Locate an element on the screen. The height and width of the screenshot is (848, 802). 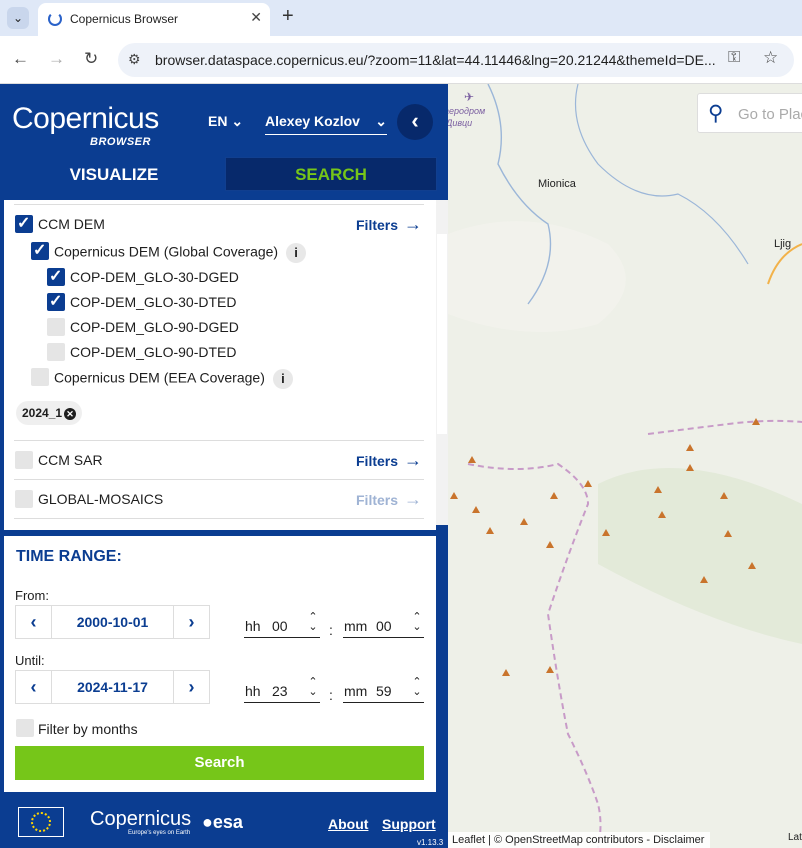
collapse-sidebar-button: ‹ is located at coordinates (415, 122).